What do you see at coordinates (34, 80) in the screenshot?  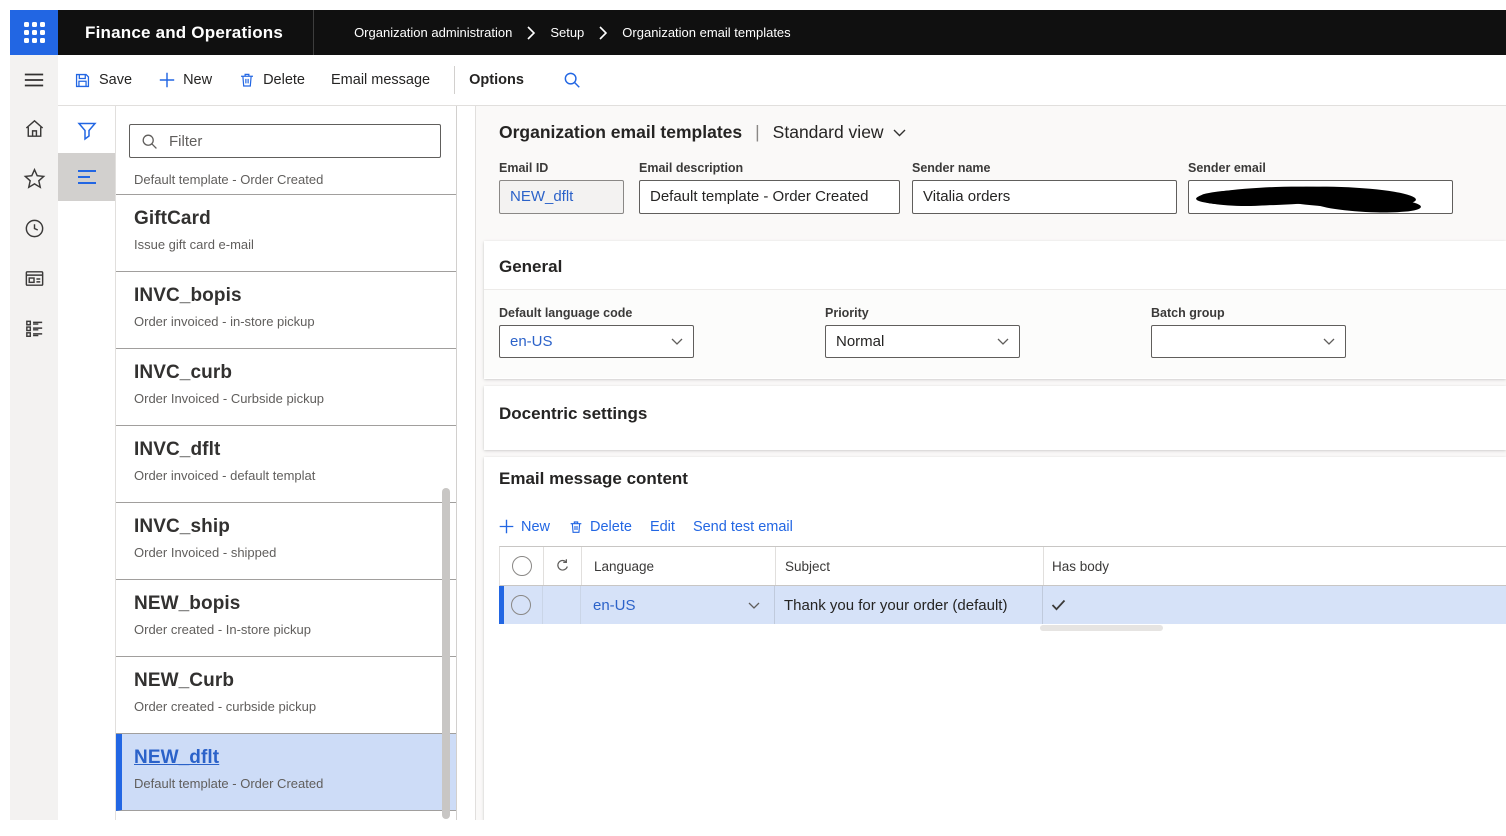 I see `hamburger-menu-icon` at bounding box center [34, 80].